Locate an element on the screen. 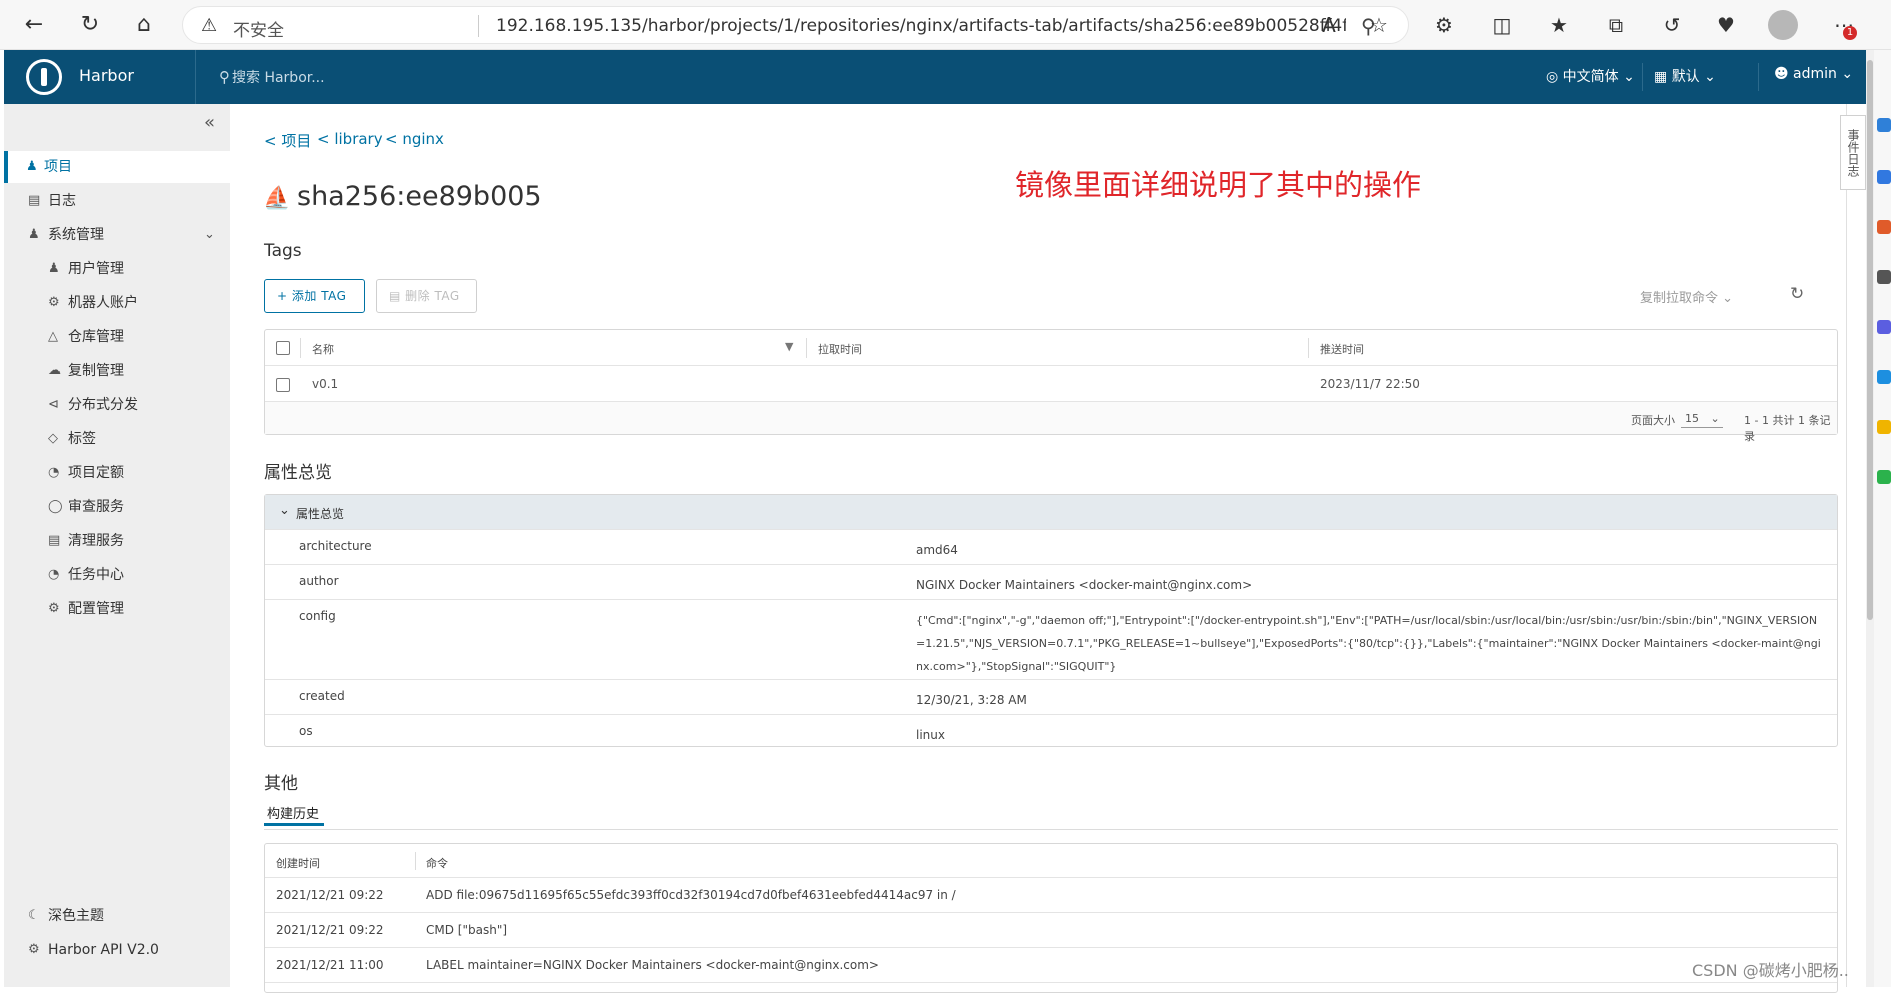 The image size is (1891, 993). admin-icon: ♟ is located at coordinates (34, 234).